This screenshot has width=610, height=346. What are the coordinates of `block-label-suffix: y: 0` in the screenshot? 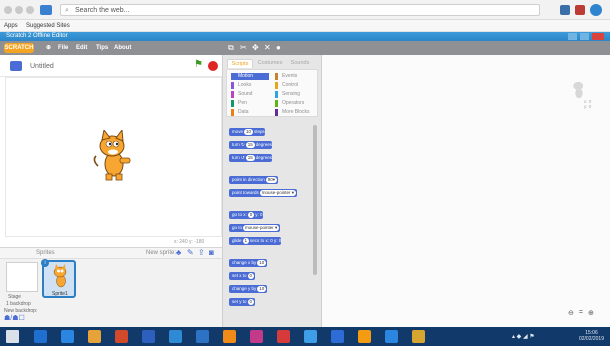 It's located at (259, 214).